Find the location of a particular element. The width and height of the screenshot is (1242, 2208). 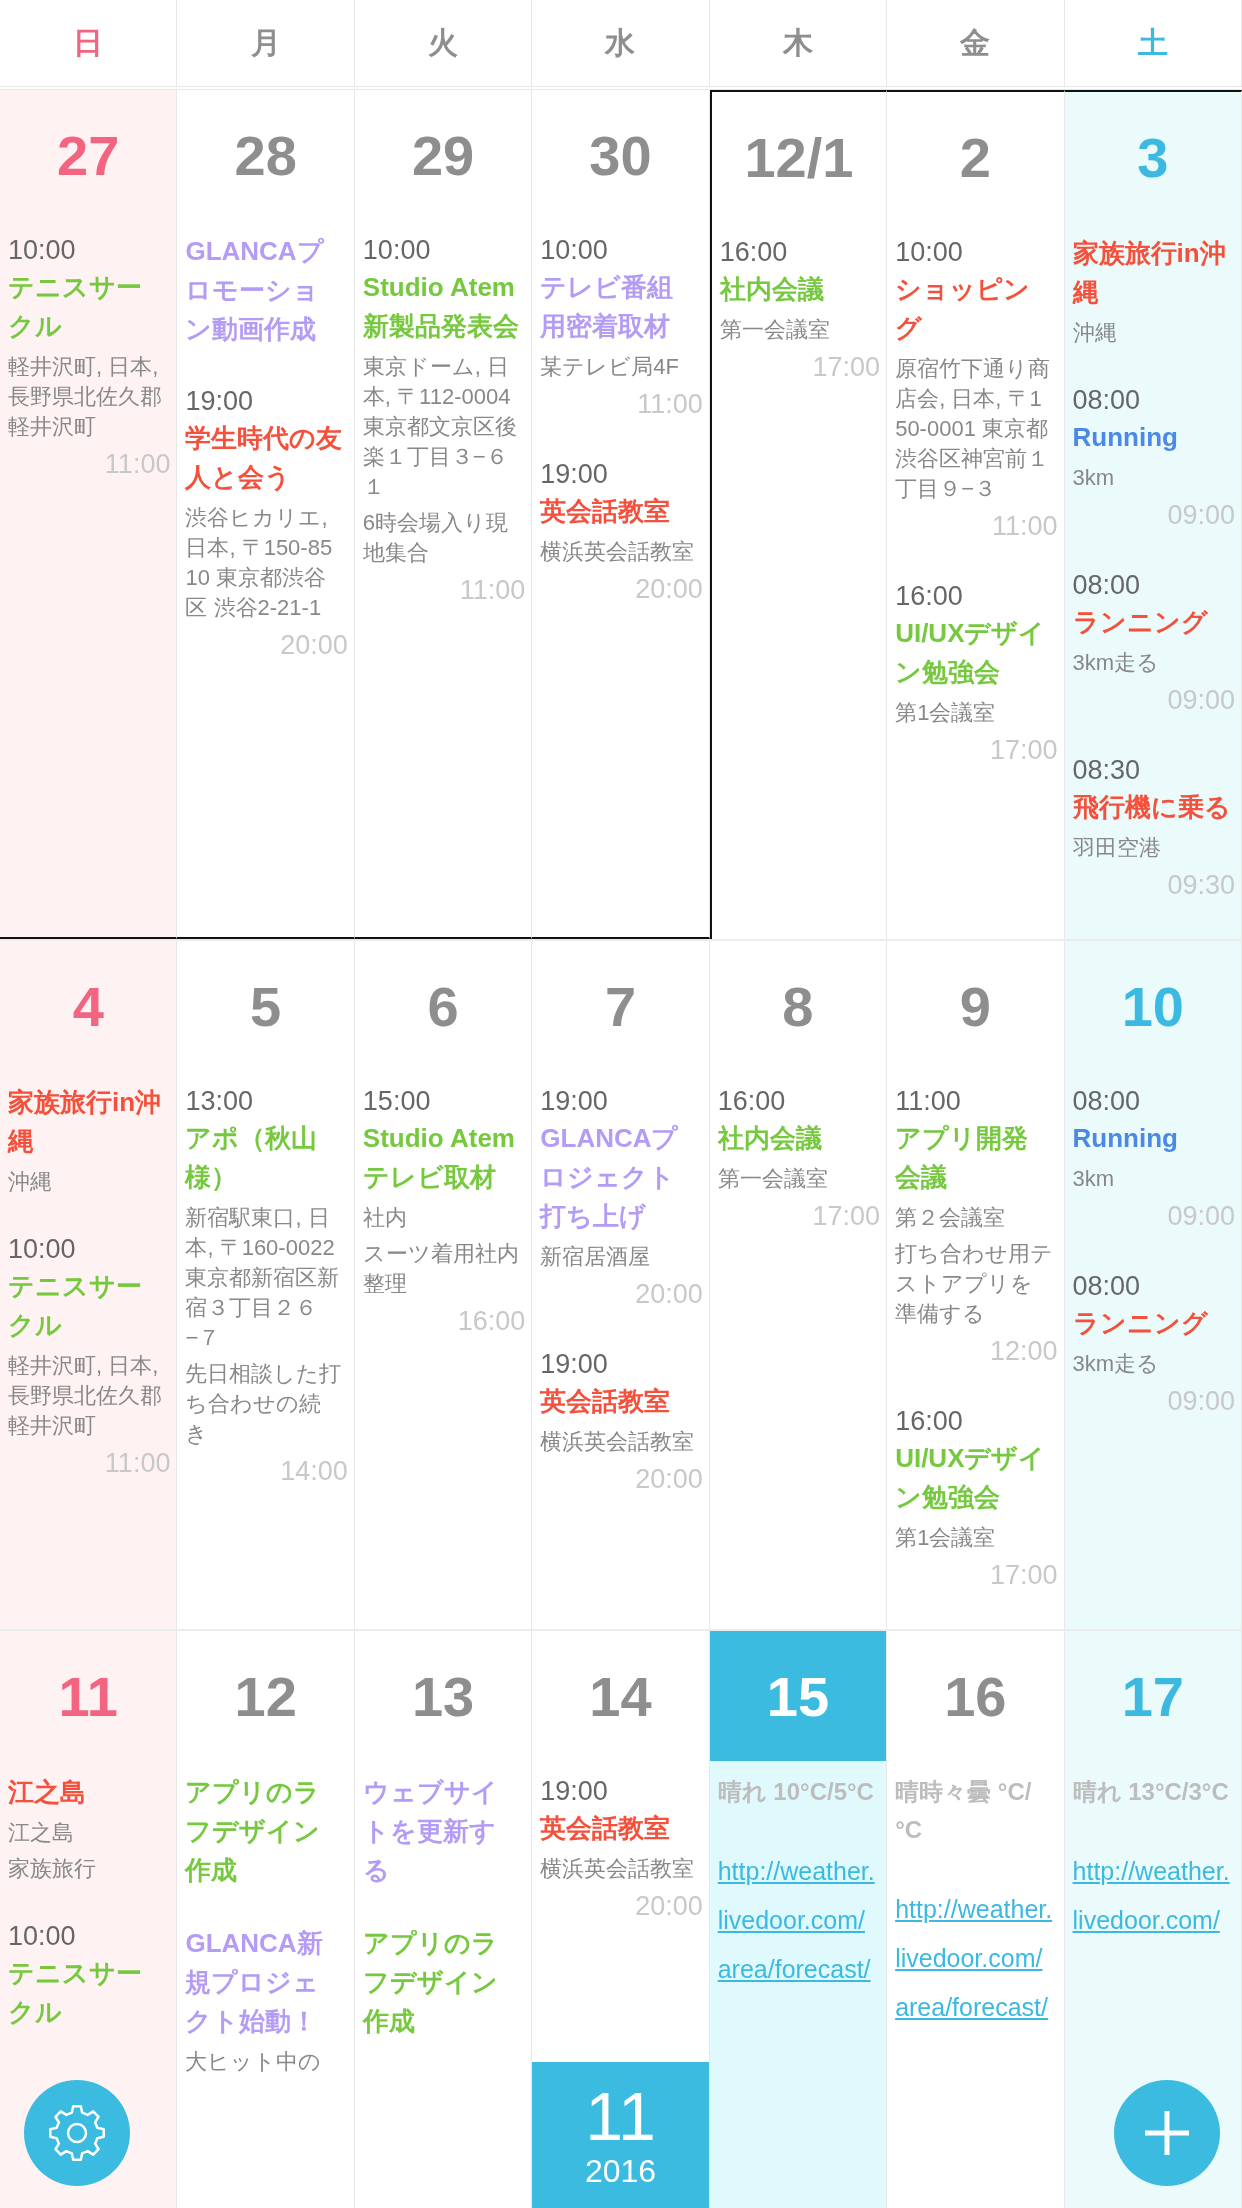

day-number: 16 is located at coordinates (975, 1696).